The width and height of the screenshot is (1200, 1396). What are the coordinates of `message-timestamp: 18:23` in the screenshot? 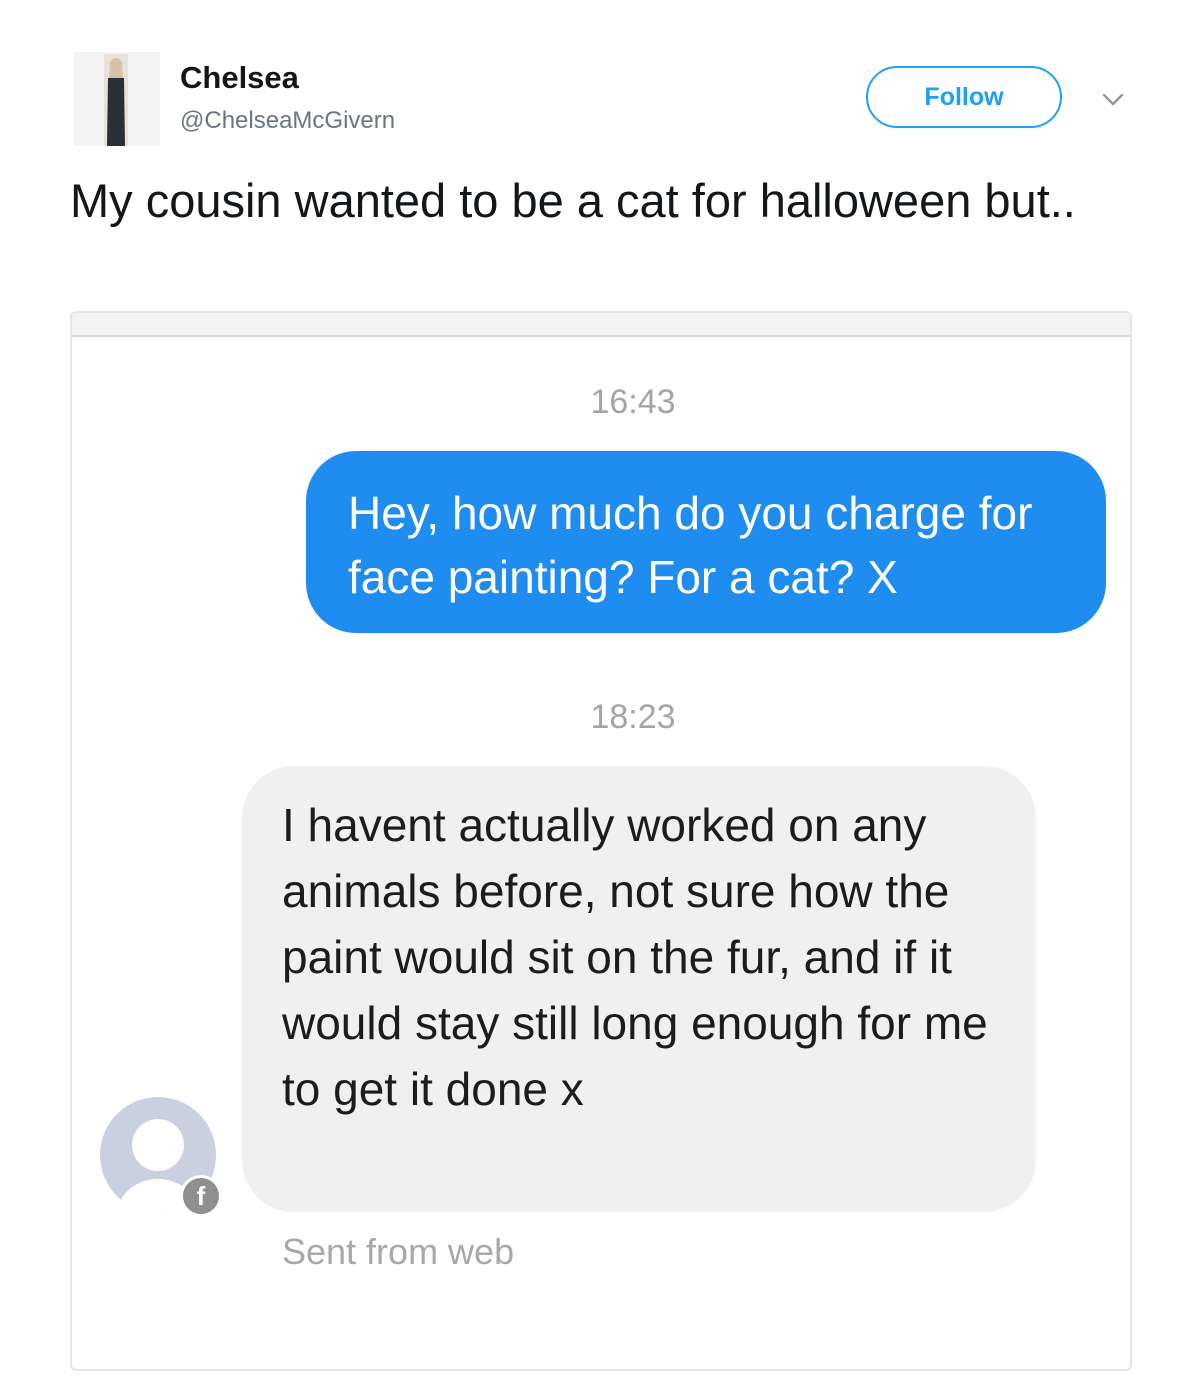 It's located at (633, 717).